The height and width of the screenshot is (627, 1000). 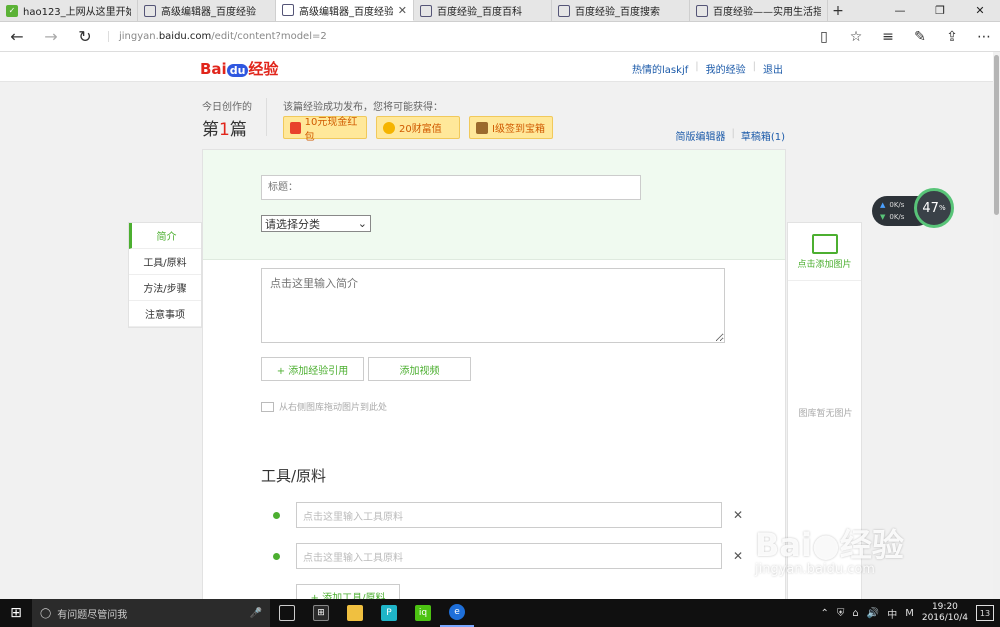 What do you see at coordinates (909, 613) in the screenshot?
I see `ime-mode-icon: M` at bounding box center [909, 613].